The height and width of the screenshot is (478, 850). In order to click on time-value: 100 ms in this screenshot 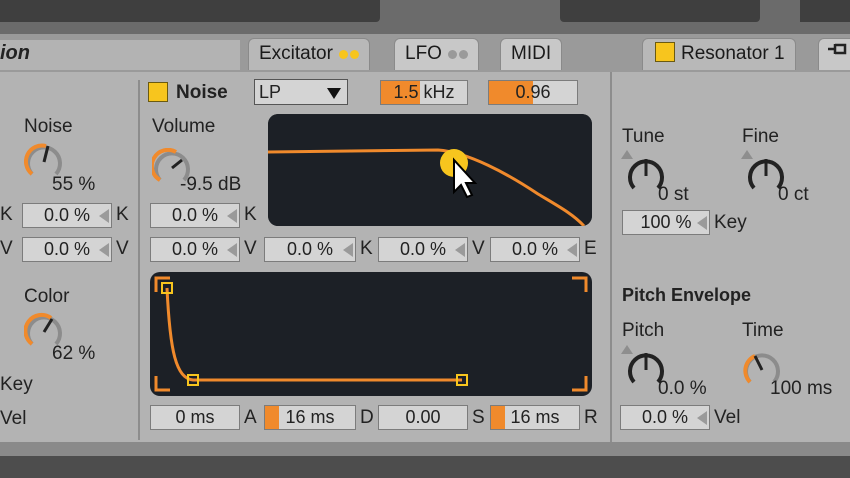, I will do `click(801, 388)`.